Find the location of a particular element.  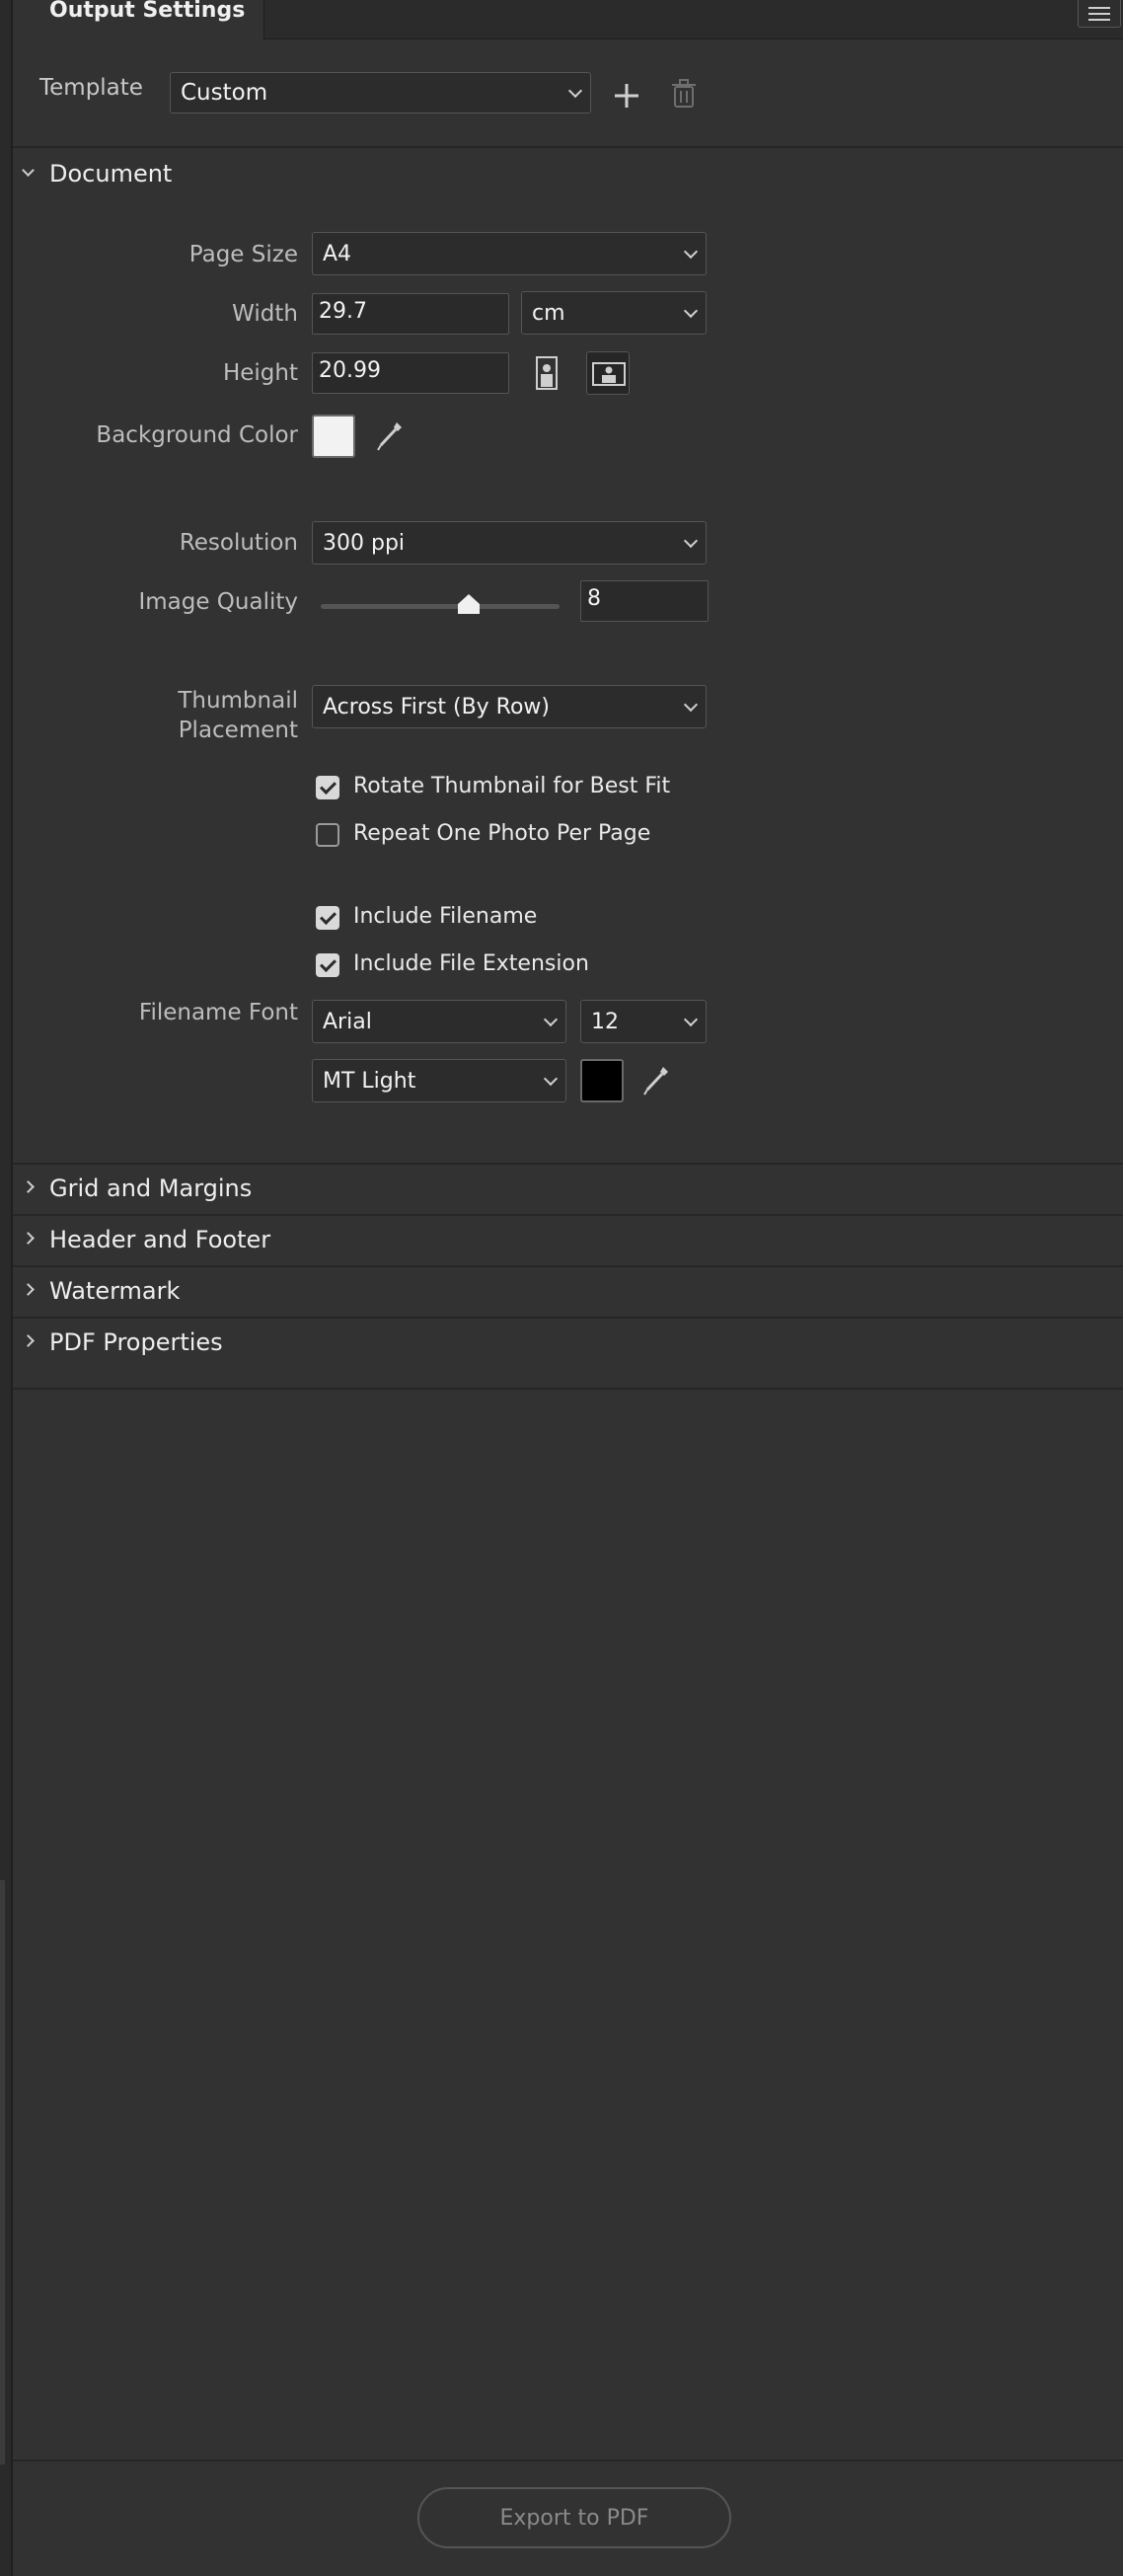

panel-menu-icon is located at coordinates (1099, 14).